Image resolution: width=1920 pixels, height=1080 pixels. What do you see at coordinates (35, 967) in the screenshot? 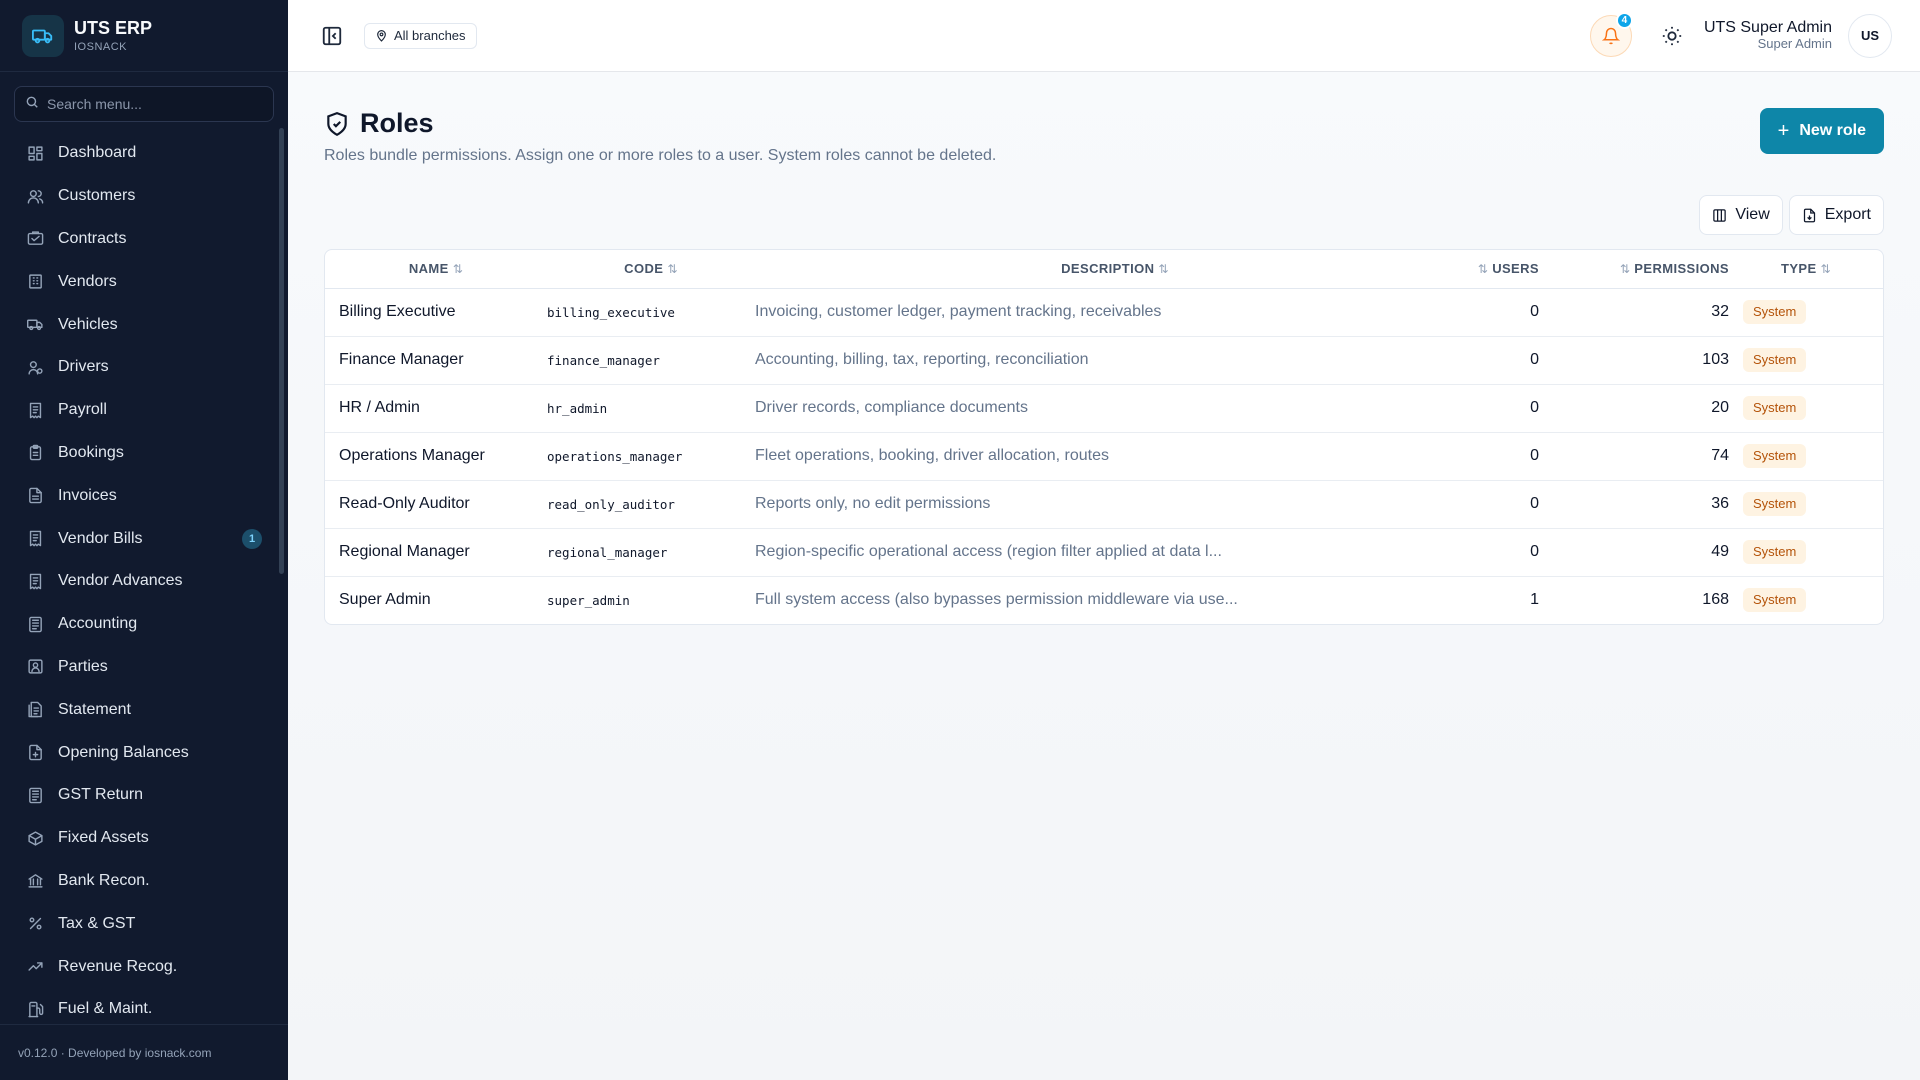
I see `trending-icon` at bounding box center [35, 967].